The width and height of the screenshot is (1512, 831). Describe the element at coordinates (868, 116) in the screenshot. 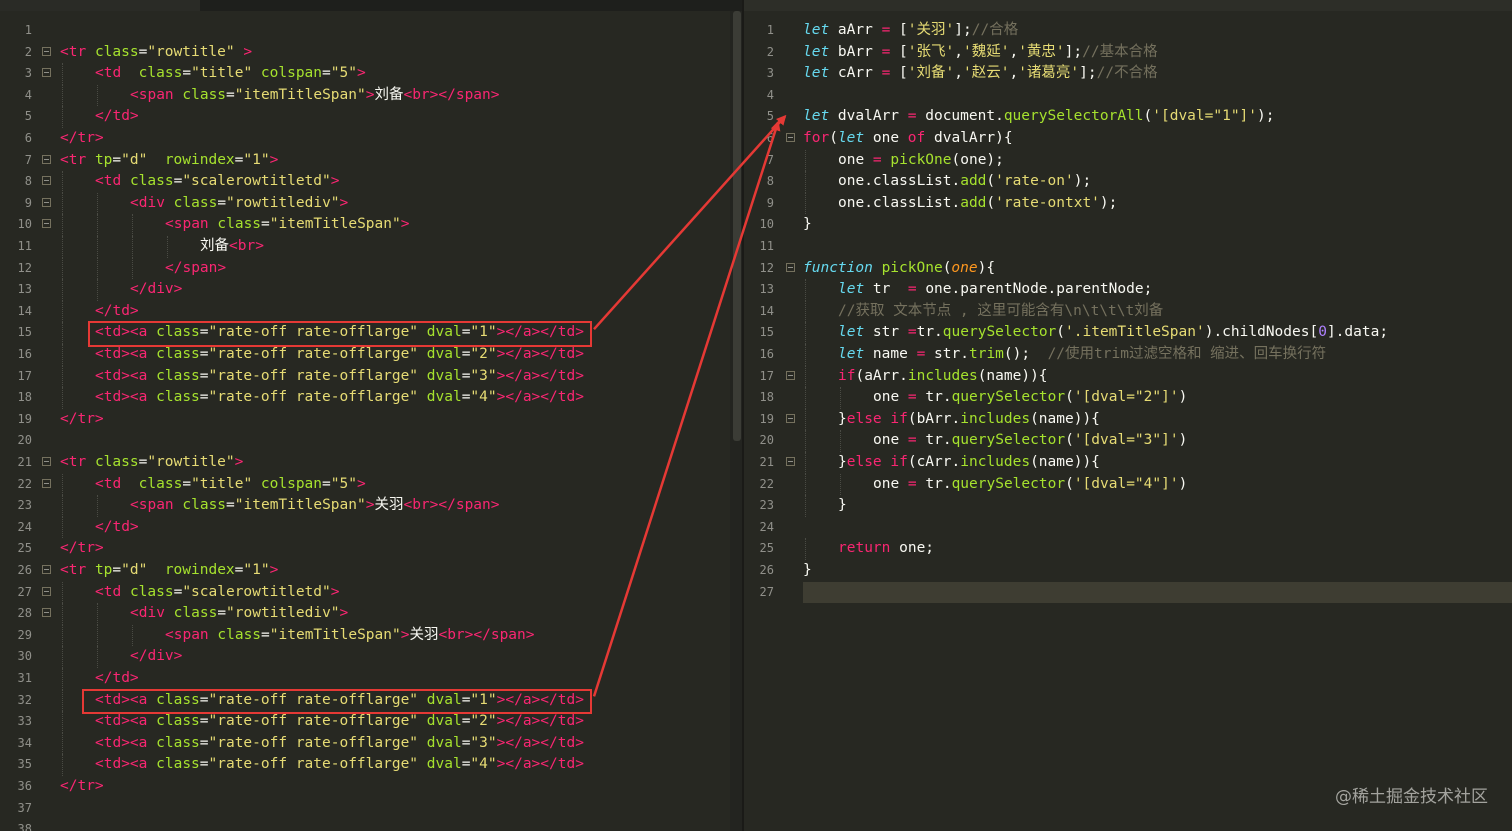

I see `code-token: dvalArr` at that location.